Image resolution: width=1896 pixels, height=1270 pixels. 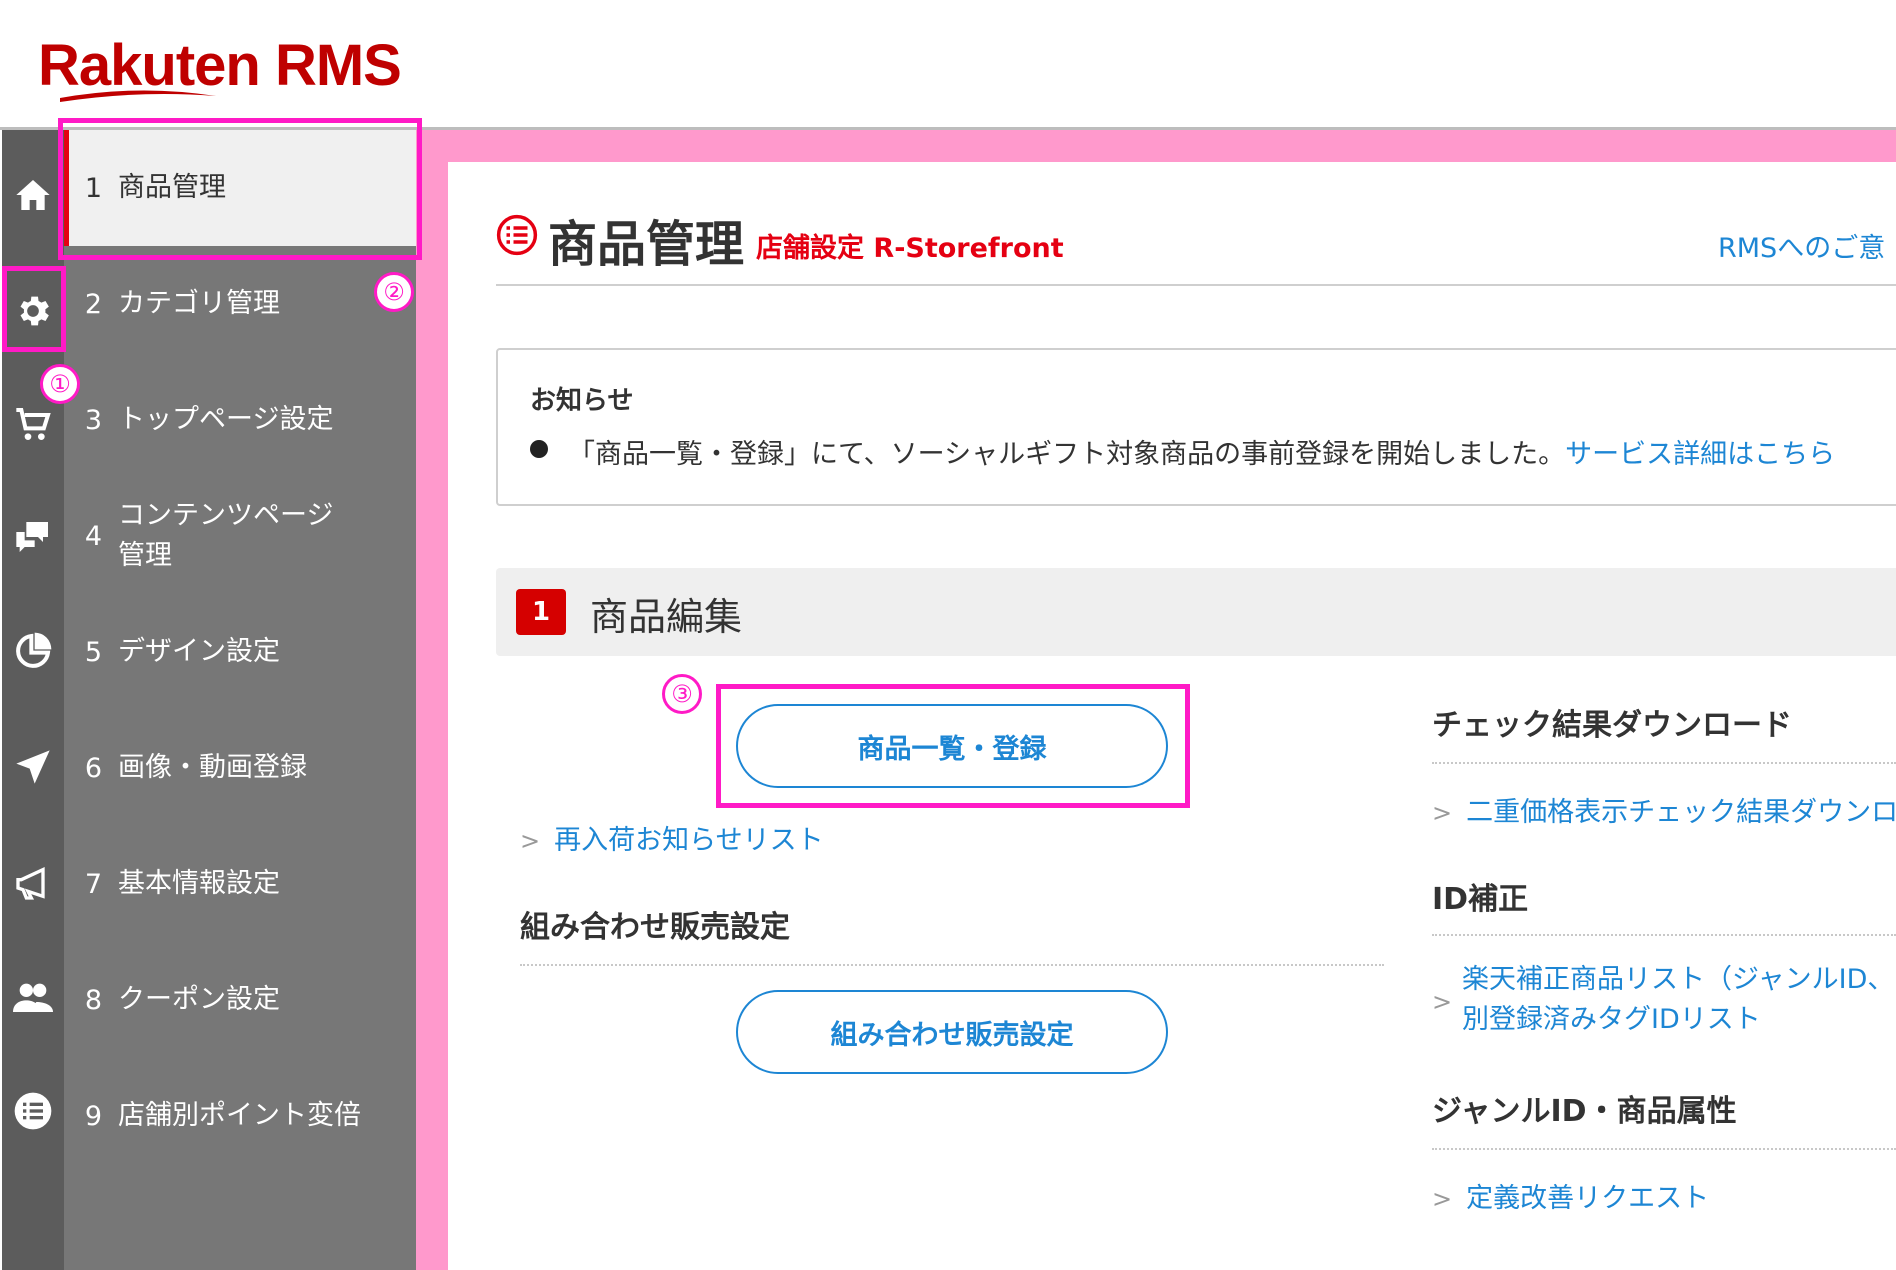 What do you see at coordinates (220, 68) in the screenshot?
I see `rakuten-rms-logo: Rakuten RMS` at bounding box center [220, 68].